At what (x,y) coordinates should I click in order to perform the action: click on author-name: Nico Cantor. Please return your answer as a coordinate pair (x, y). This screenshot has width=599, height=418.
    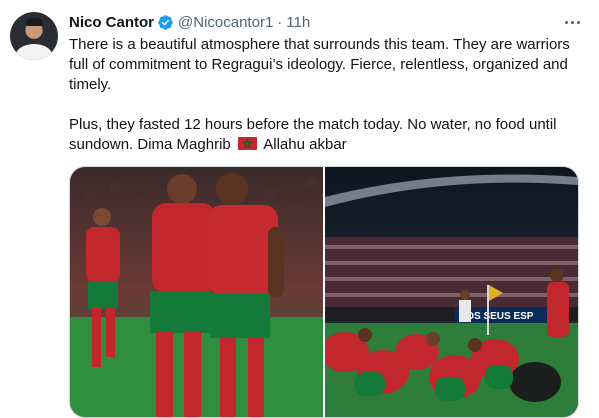
    Looking at the image, I should click on (111, 22).